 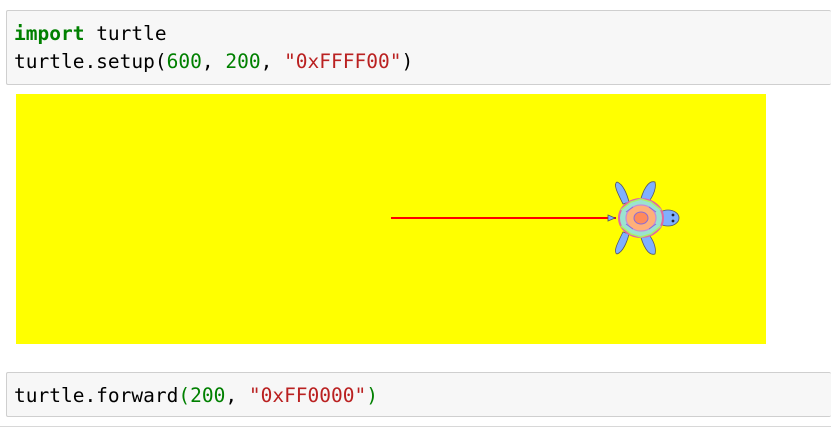 I want to click on setup-sep-2: ,, so click(x=272, y=61).